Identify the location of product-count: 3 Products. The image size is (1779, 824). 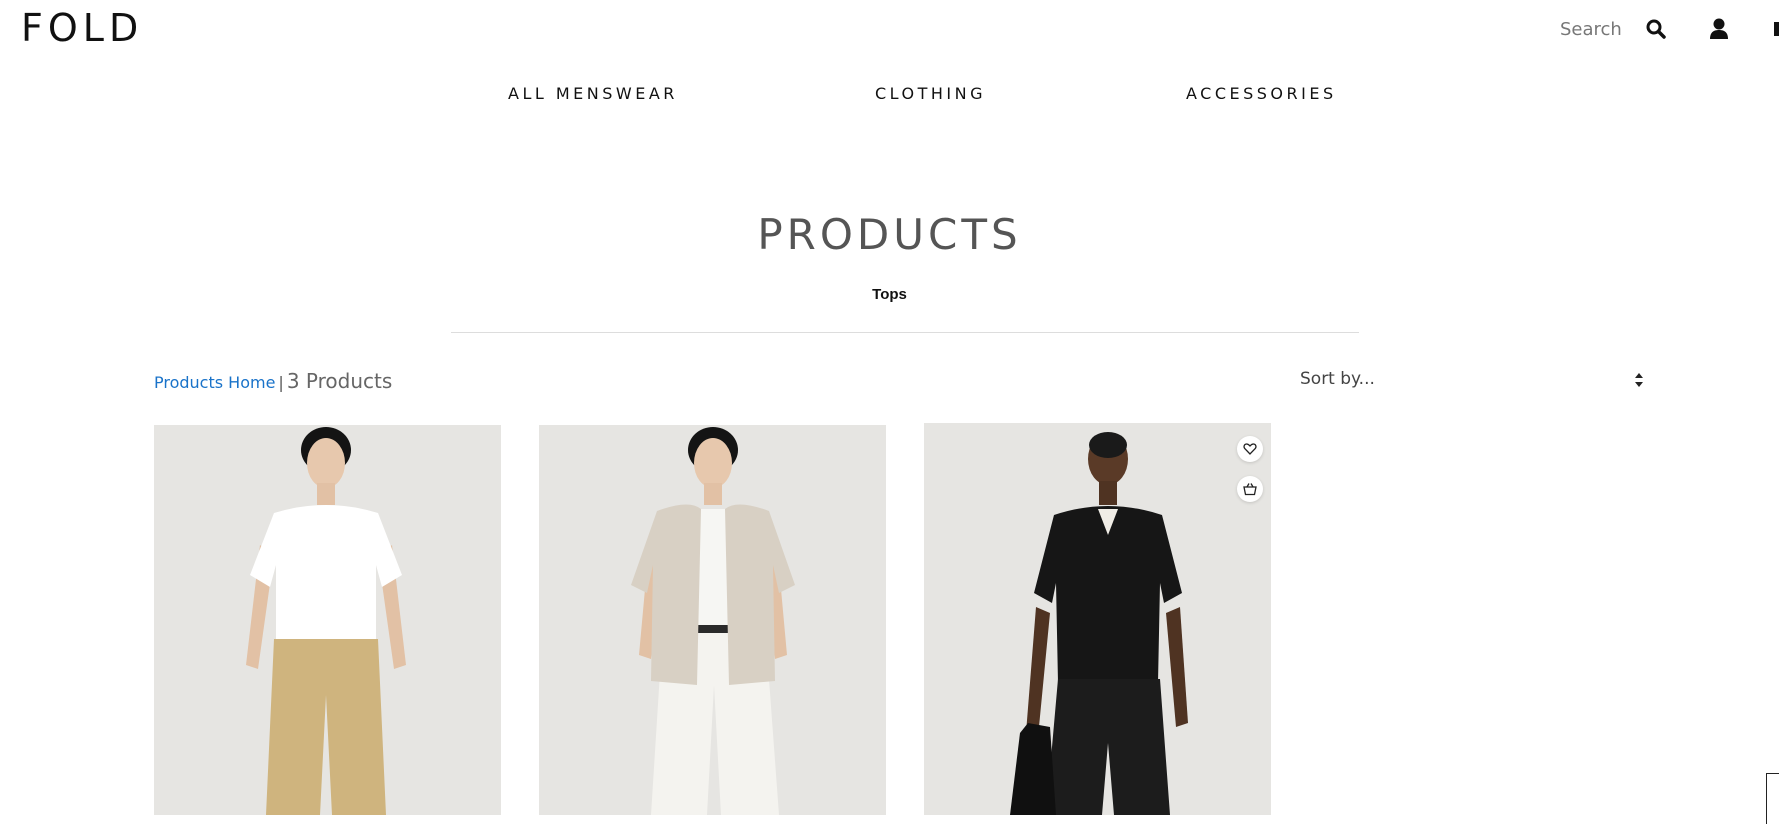
(339, 381).